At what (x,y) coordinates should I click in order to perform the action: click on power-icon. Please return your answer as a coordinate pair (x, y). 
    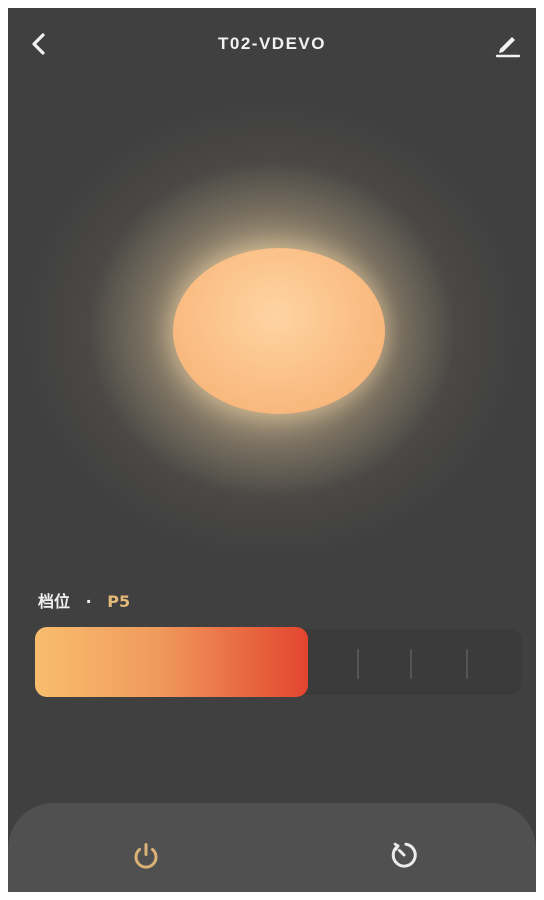
    Looking at the image, I should click on (146, 856).